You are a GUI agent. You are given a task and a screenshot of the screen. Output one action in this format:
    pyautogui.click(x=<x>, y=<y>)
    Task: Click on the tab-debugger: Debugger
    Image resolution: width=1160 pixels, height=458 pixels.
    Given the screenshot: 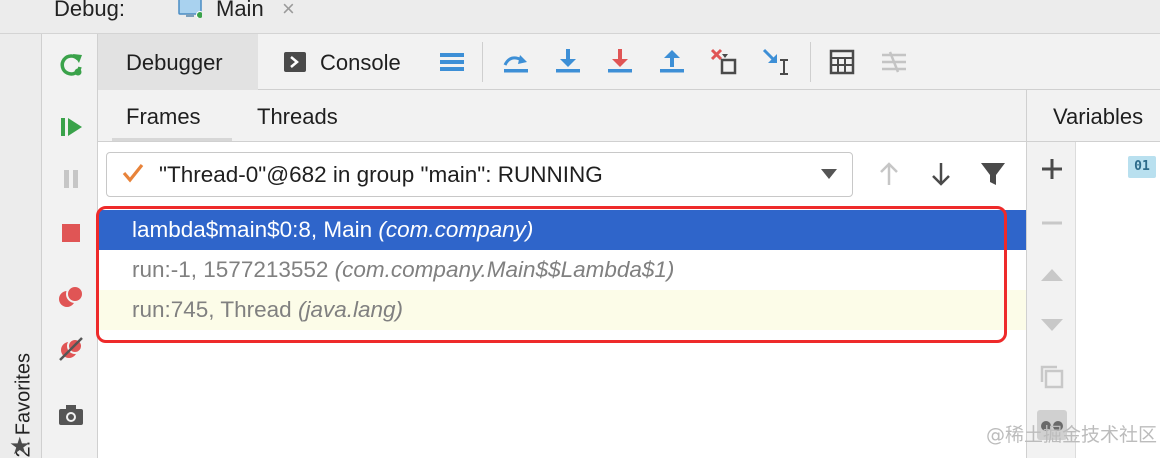 What is the action you would take?
    pyautogui.click(x=178, y=62)
    